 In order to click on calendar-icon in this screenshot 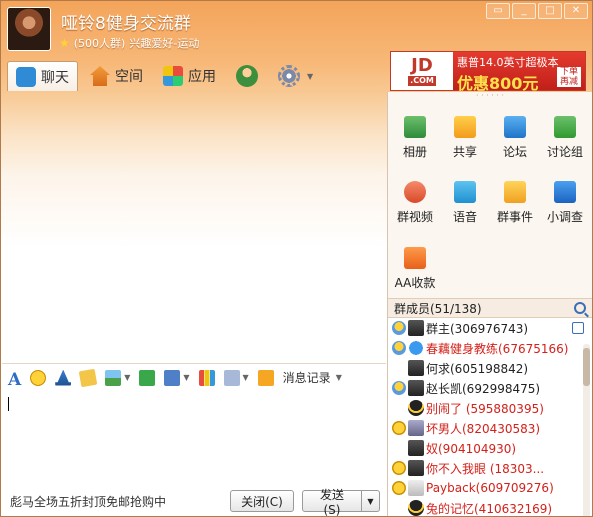, I will do `click(515, 192)`.